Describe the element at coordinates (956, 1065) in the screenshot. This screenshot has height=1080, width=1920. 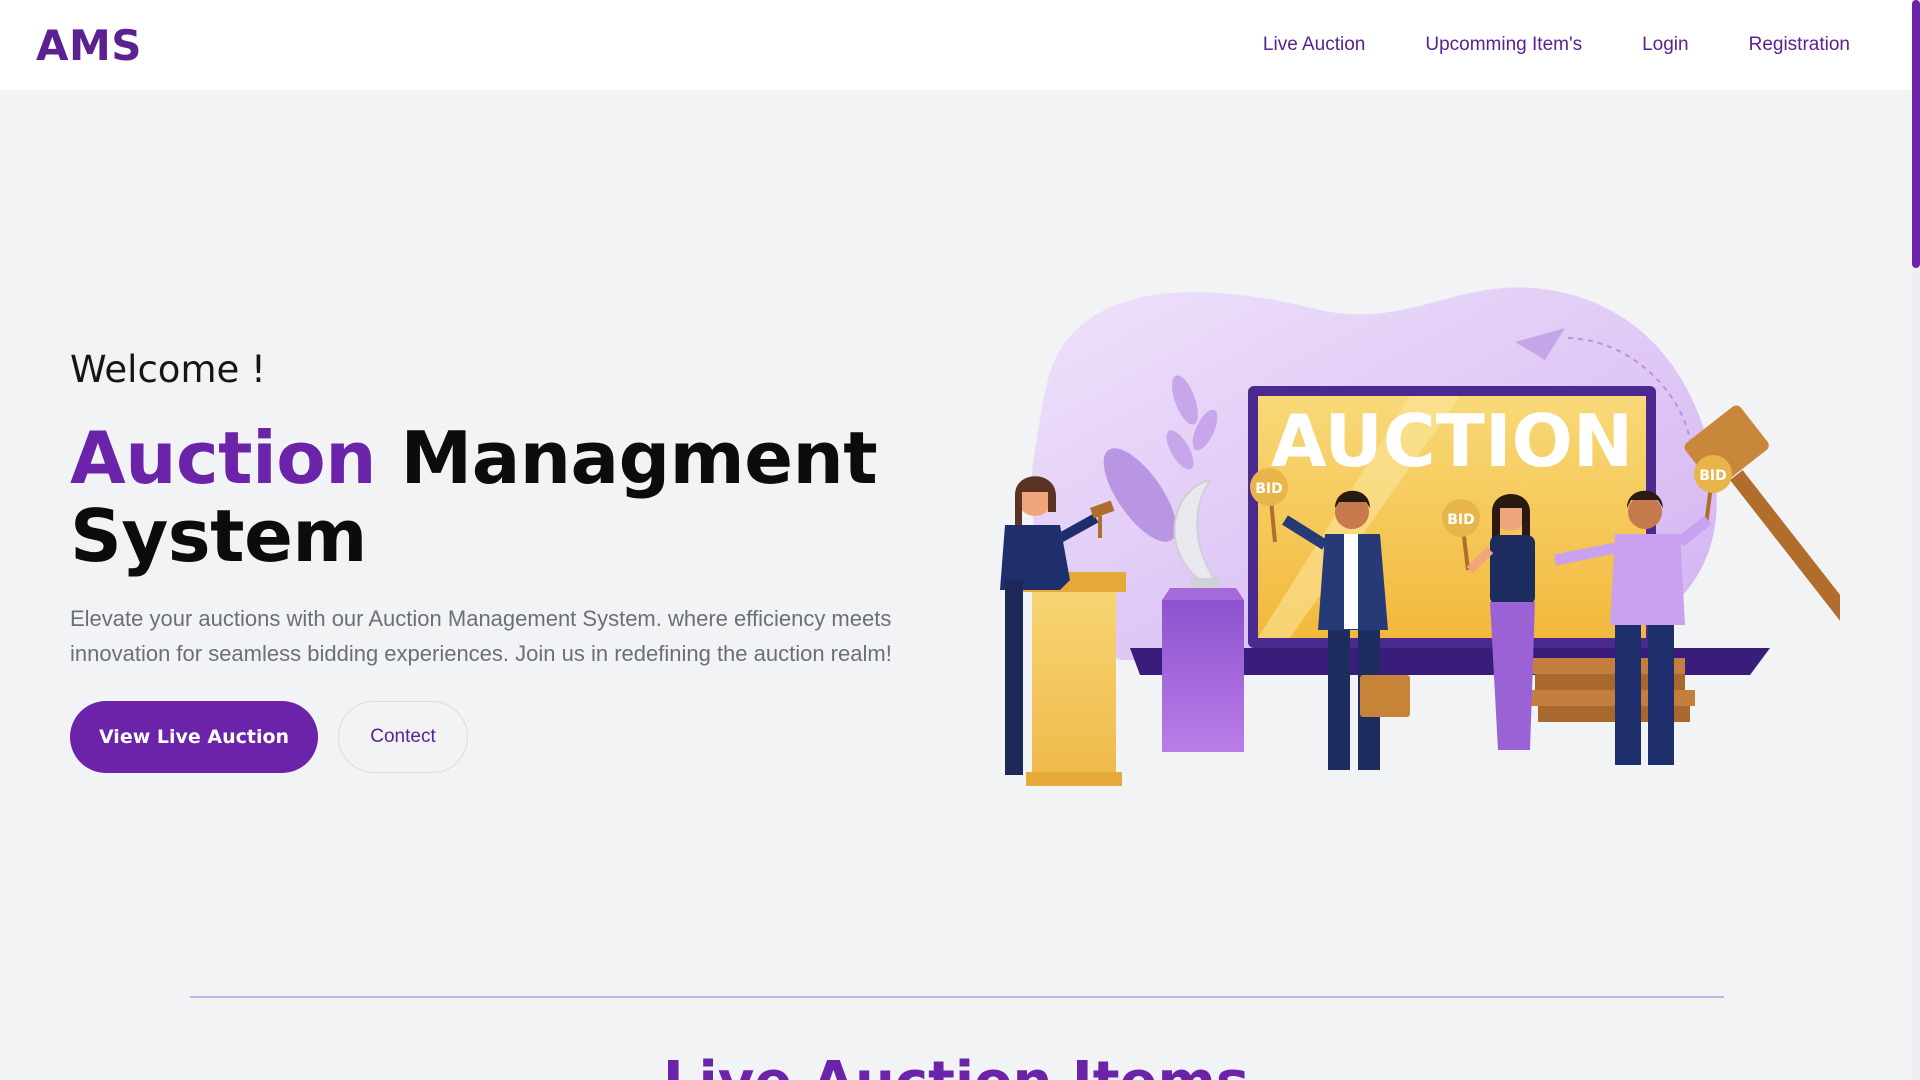
I see `section-title: Live Auction Items` at that location.